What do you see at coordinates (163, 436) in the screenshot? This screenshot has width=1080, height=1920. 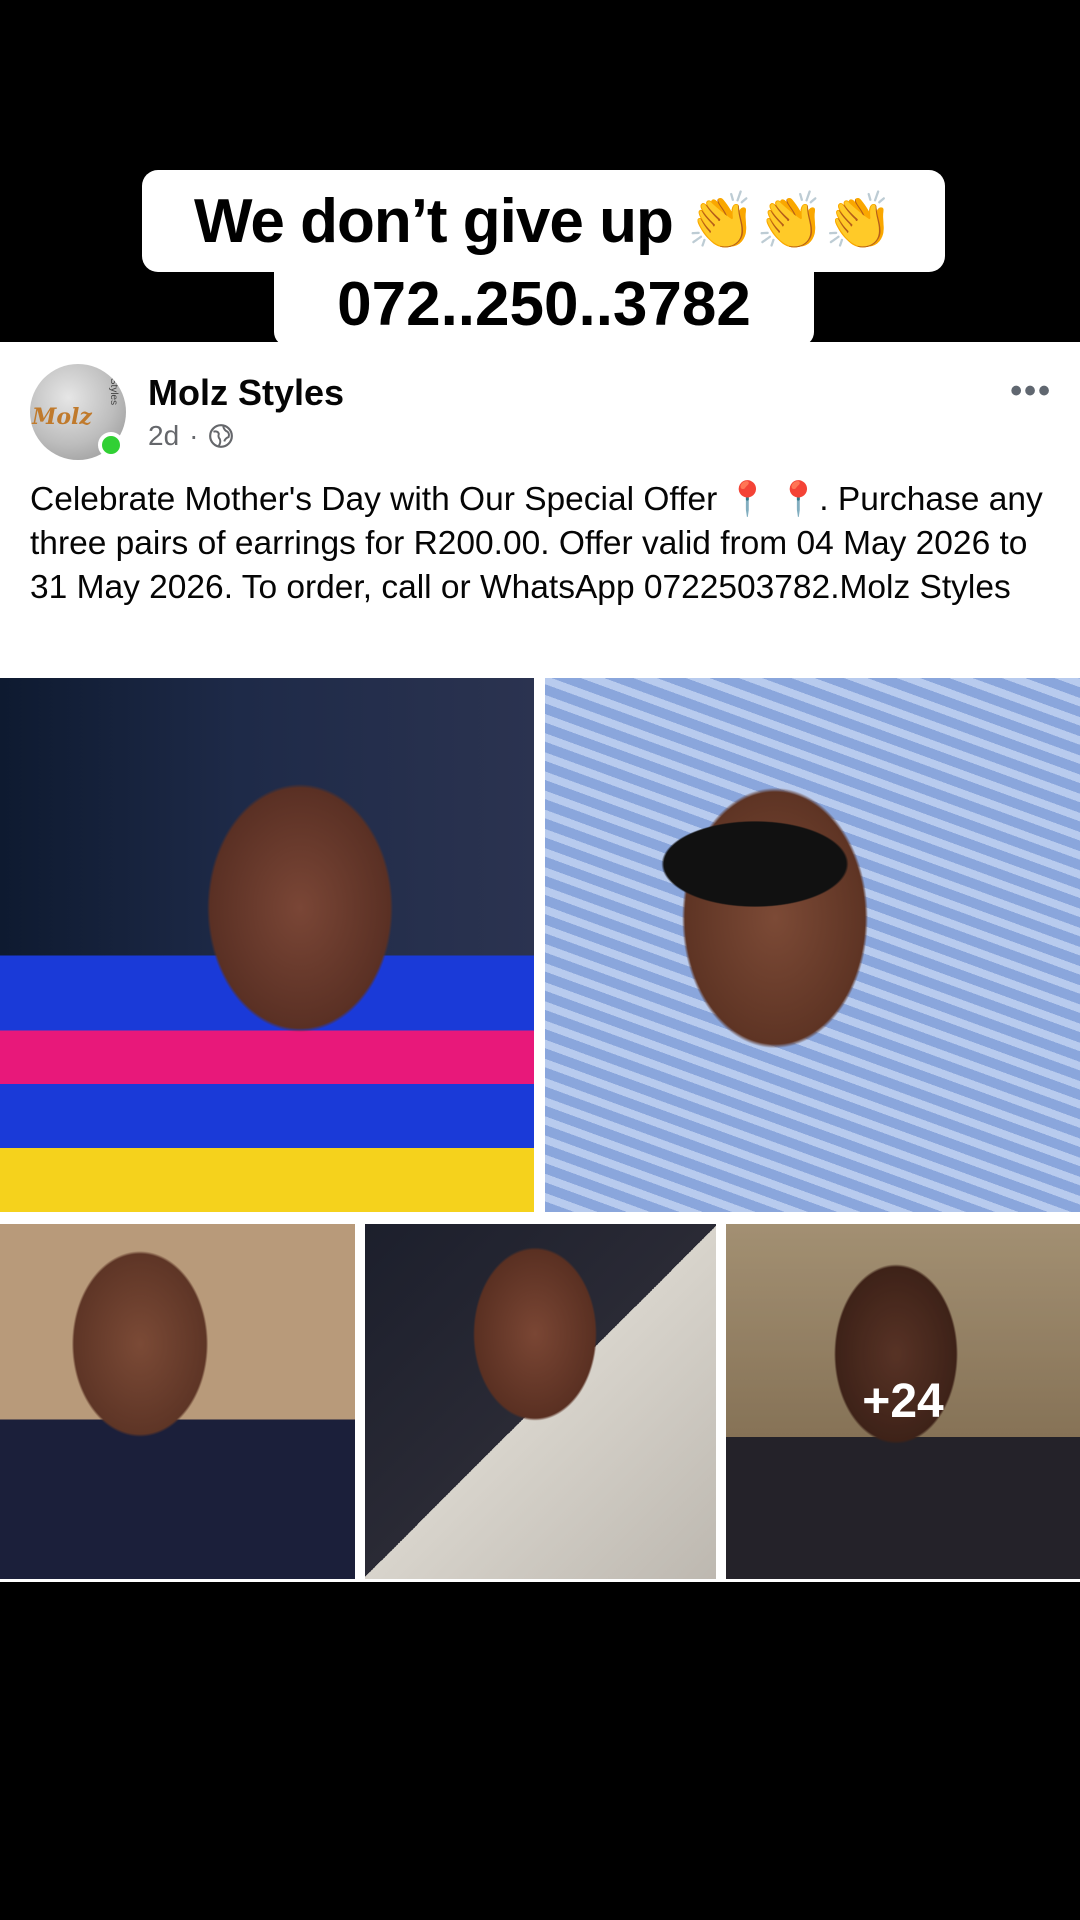 I see `post-time: 2d` at bounding box center [163, 436].